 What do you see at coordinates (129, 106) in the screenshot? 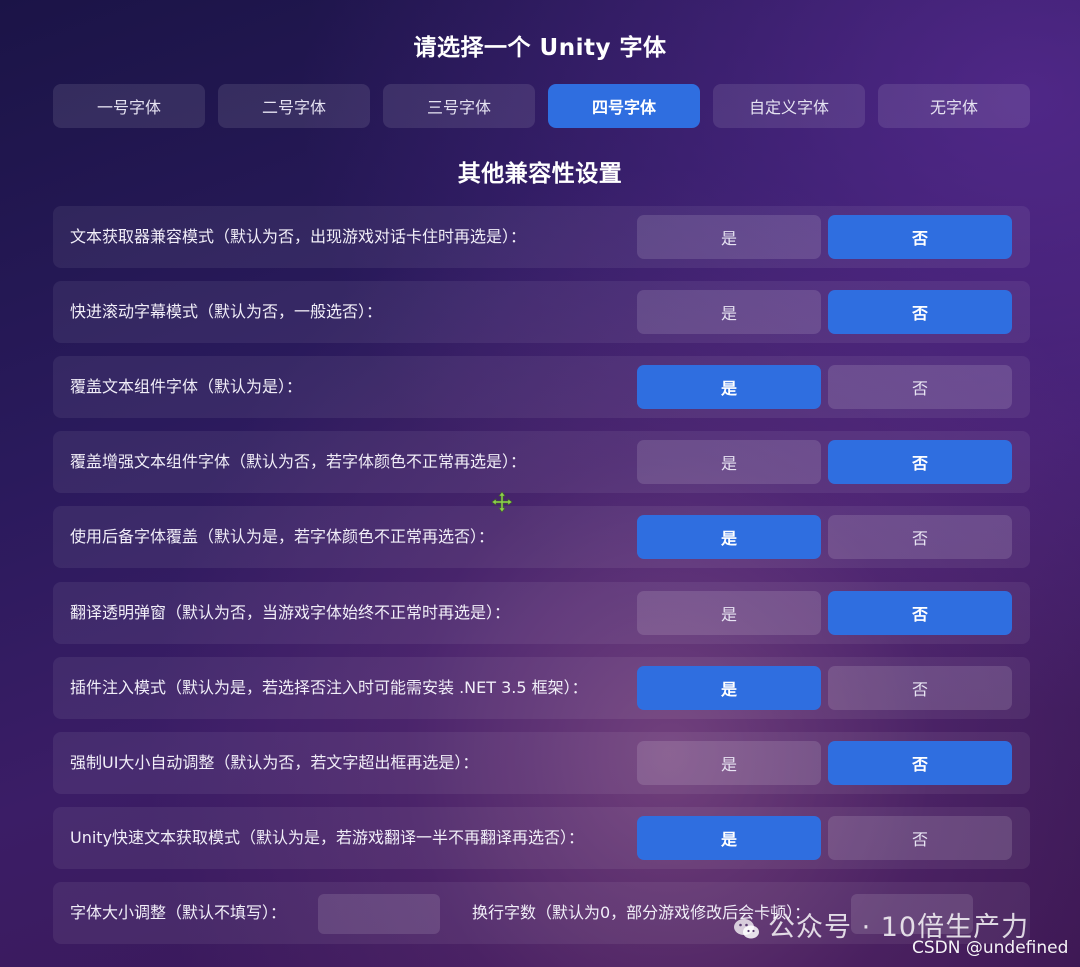
I see `font-tab-1: 一号字体` at bounding box center [129, 106].